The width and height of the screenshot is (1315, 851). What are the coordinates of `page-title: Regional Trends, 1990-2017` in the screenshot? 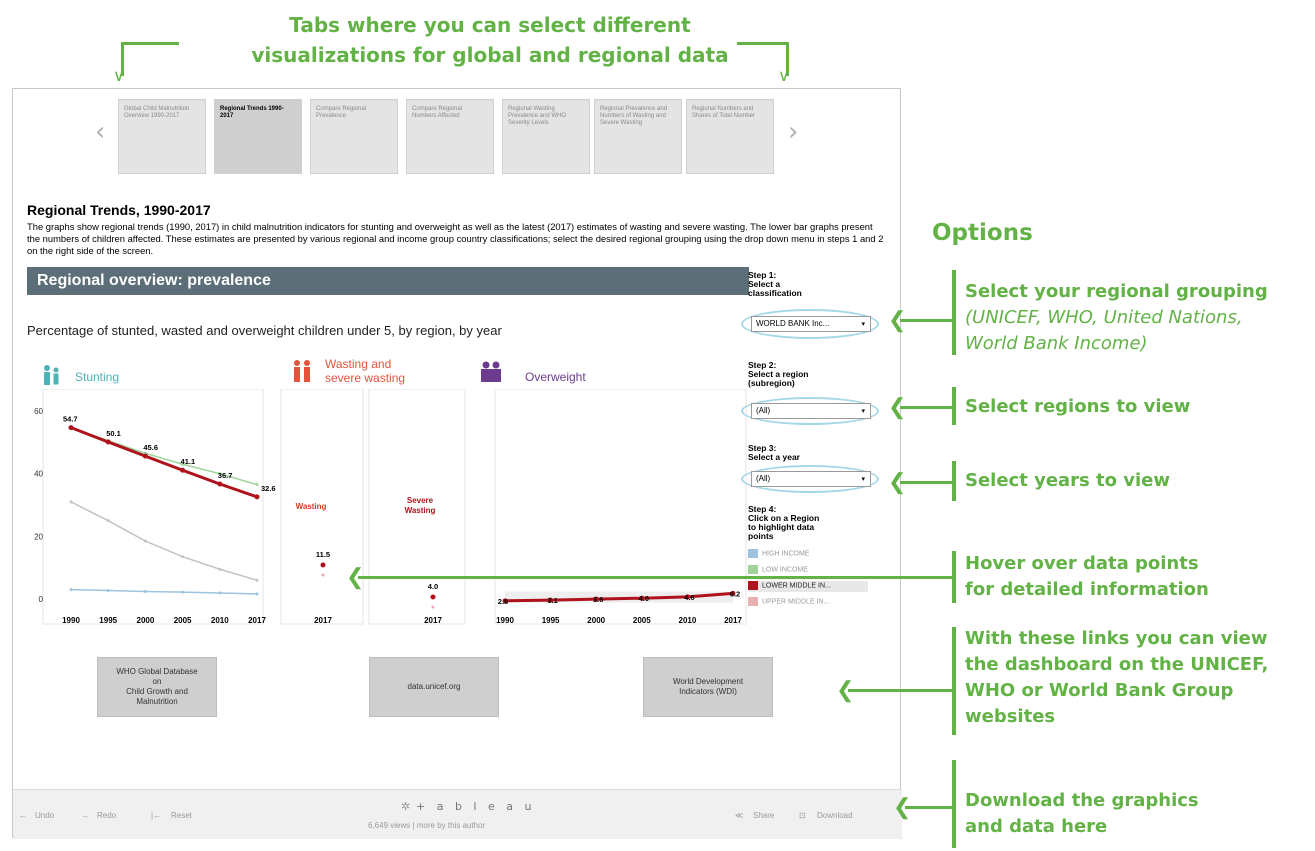 It's located at (119, 210).